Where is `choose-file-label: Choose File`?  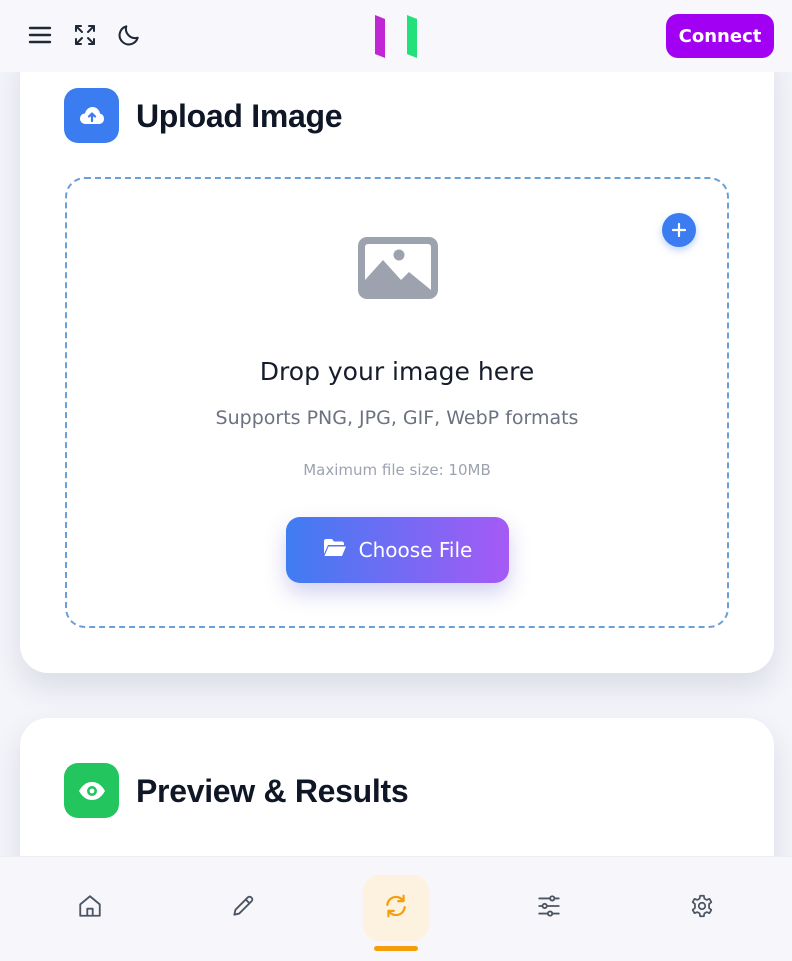
choose-file-label: Choose File is located at coordinates (415, 550).